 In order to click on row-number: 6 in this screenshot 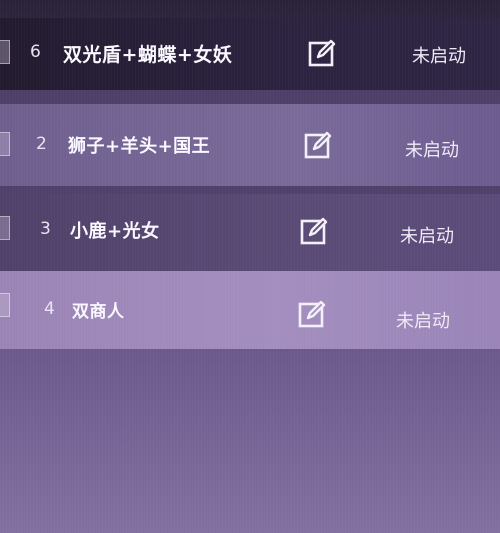, I will do `click(35, 52)`.